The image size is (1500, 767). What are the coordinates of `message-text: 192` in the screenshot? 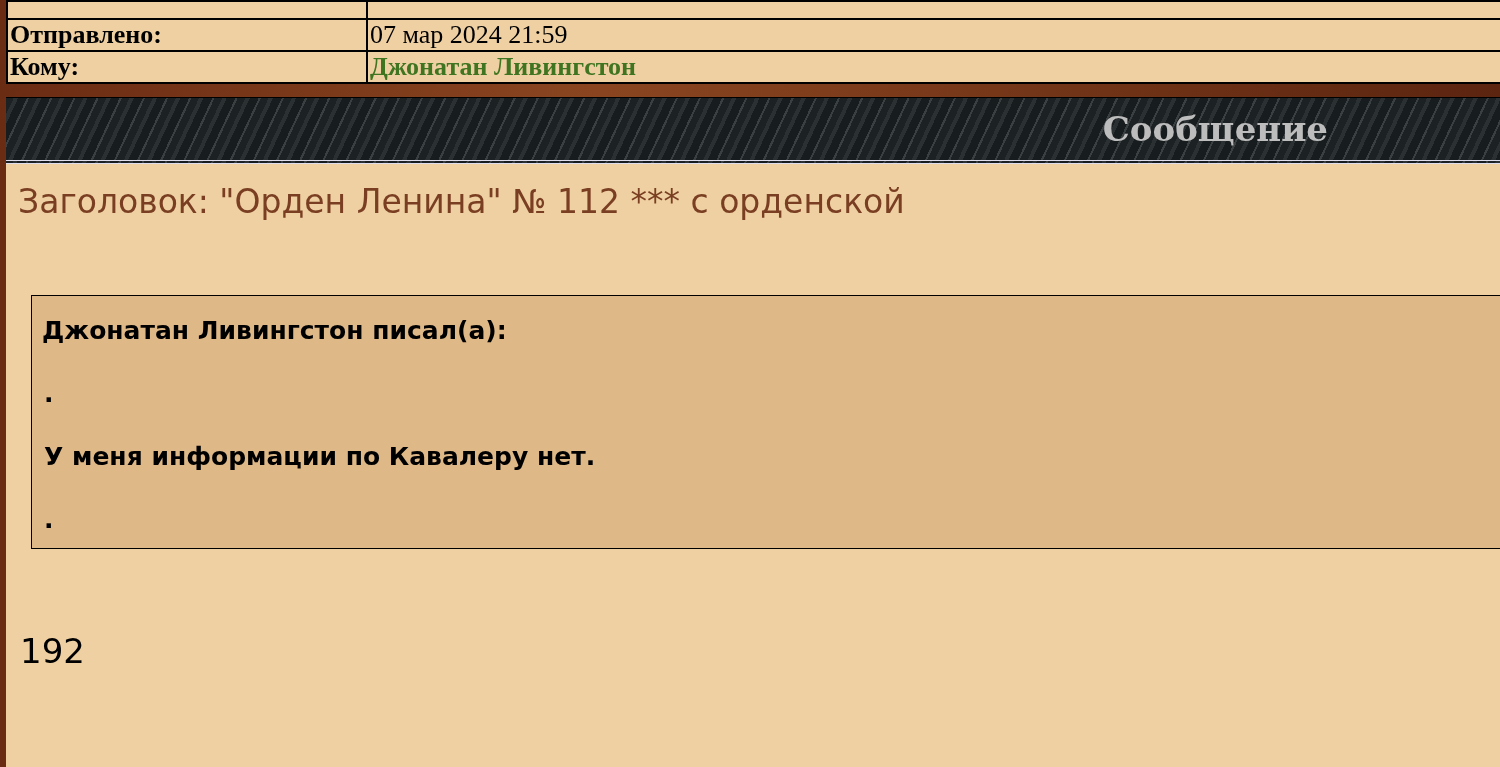 It's located at (53, 651).